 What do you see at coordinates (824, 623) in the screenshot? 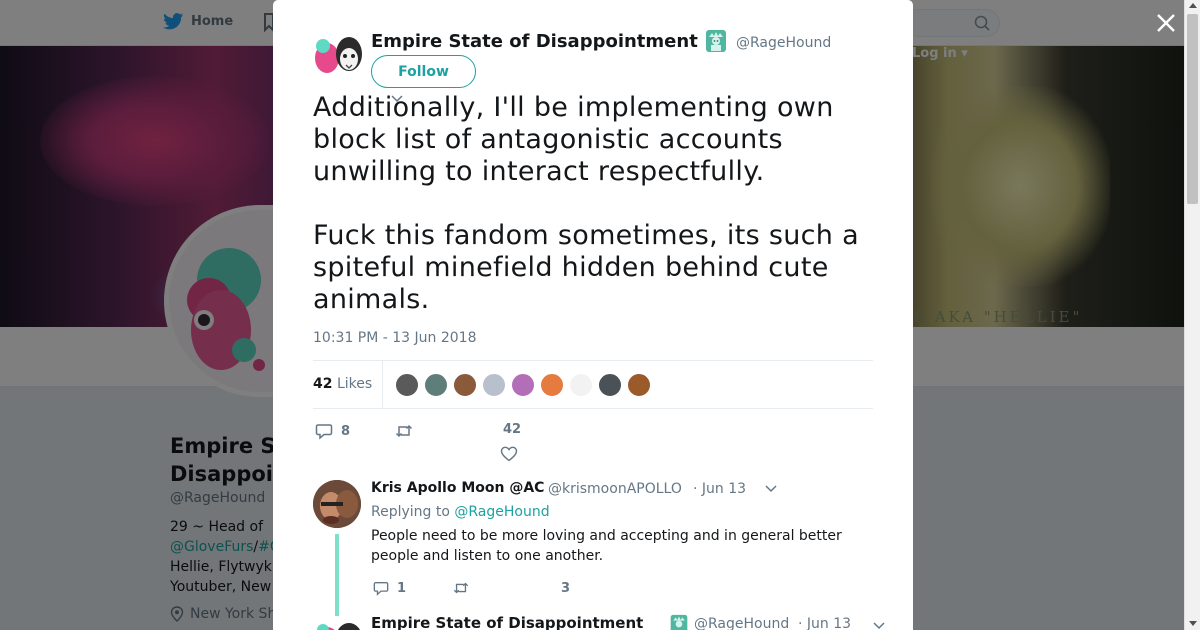
I see `next-date: · Jun 13` at bounding box center [824, 623].